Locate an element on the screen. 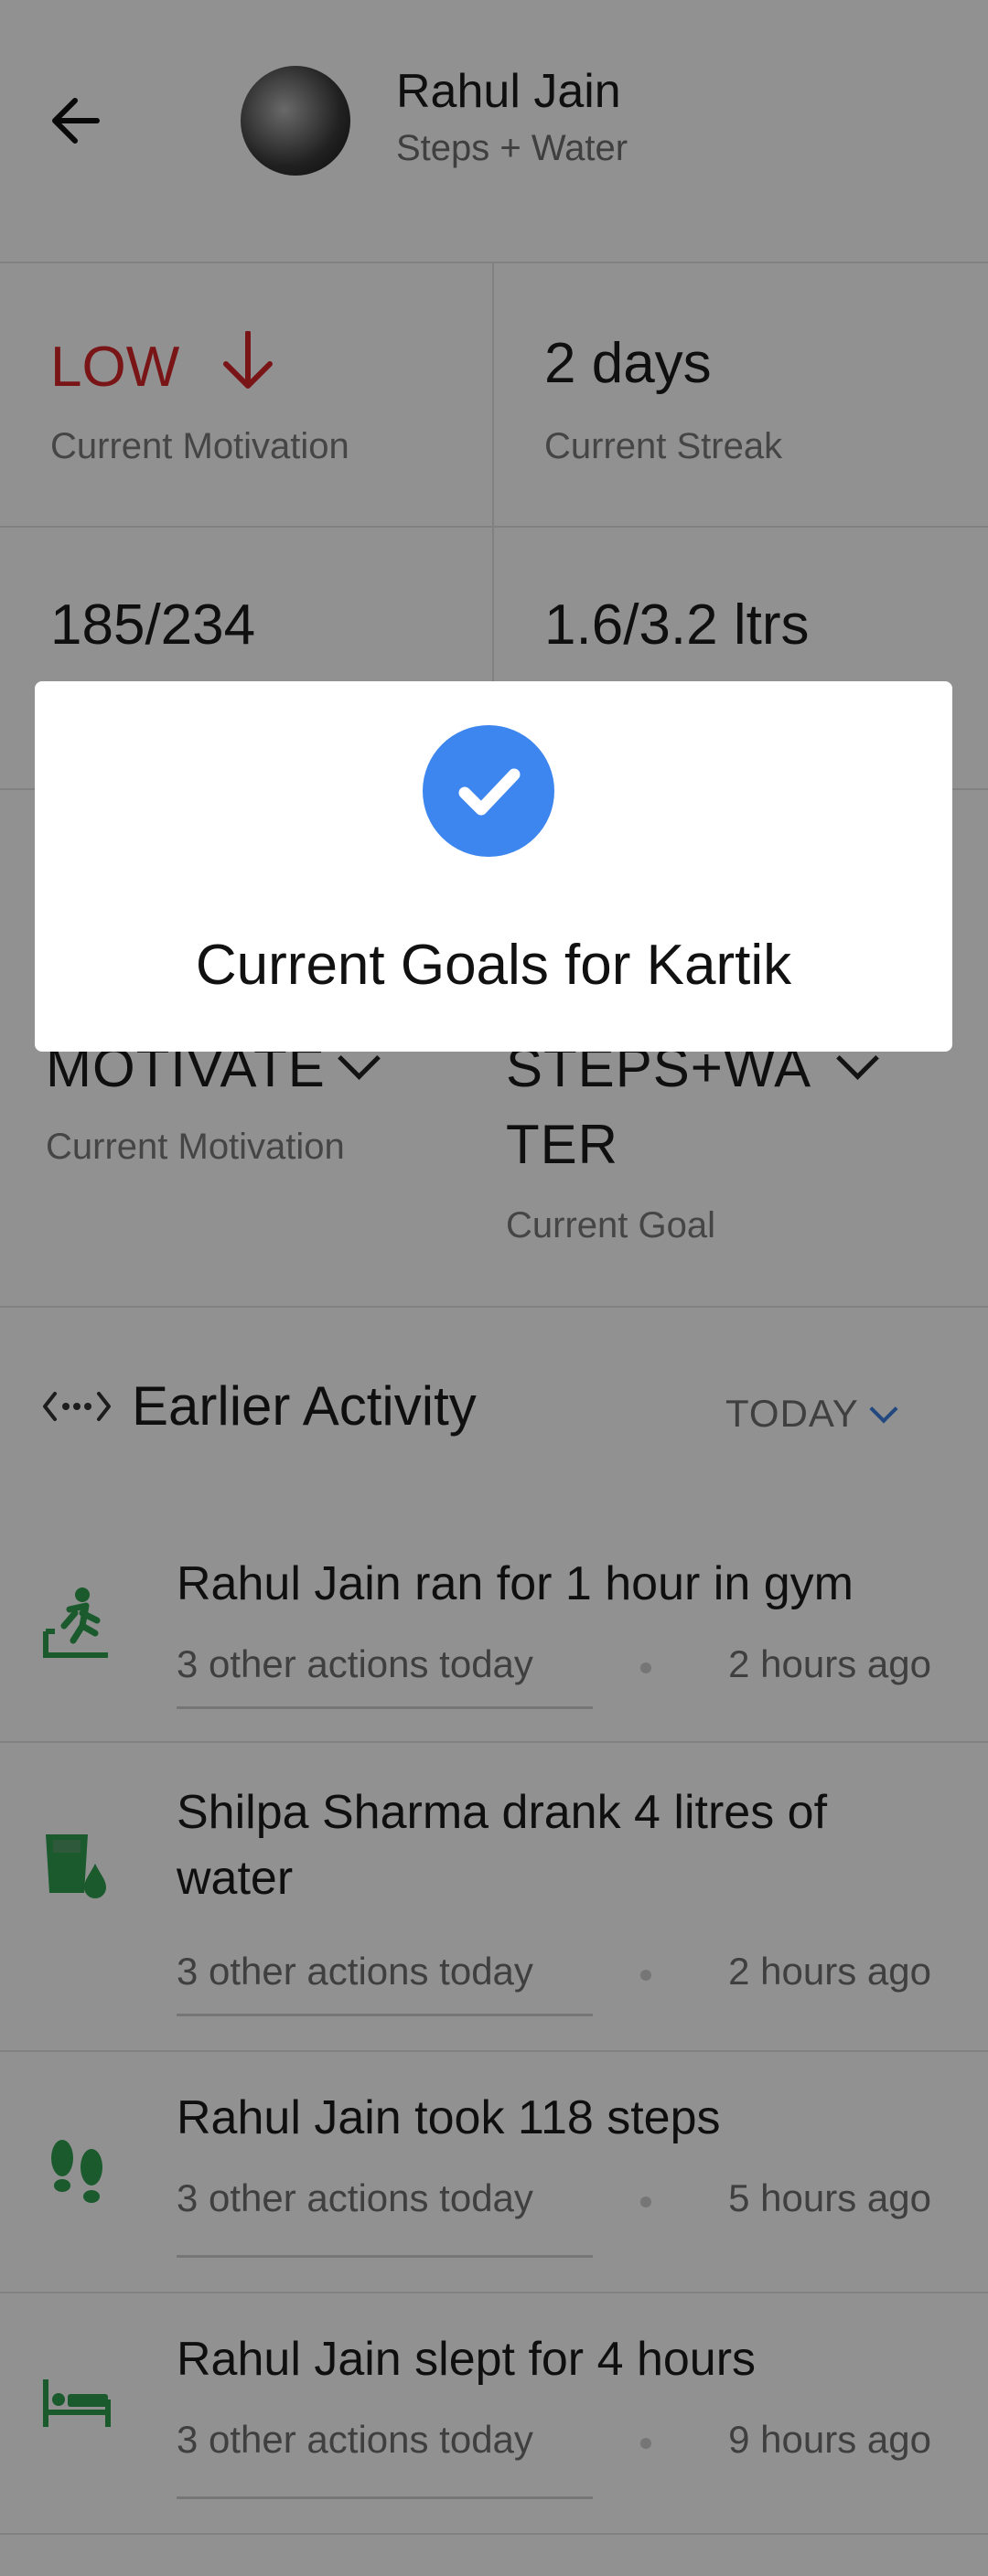 The height and width of the screenshot is (2576, 988). checkmark-icon is located at coordinates (490, 792).